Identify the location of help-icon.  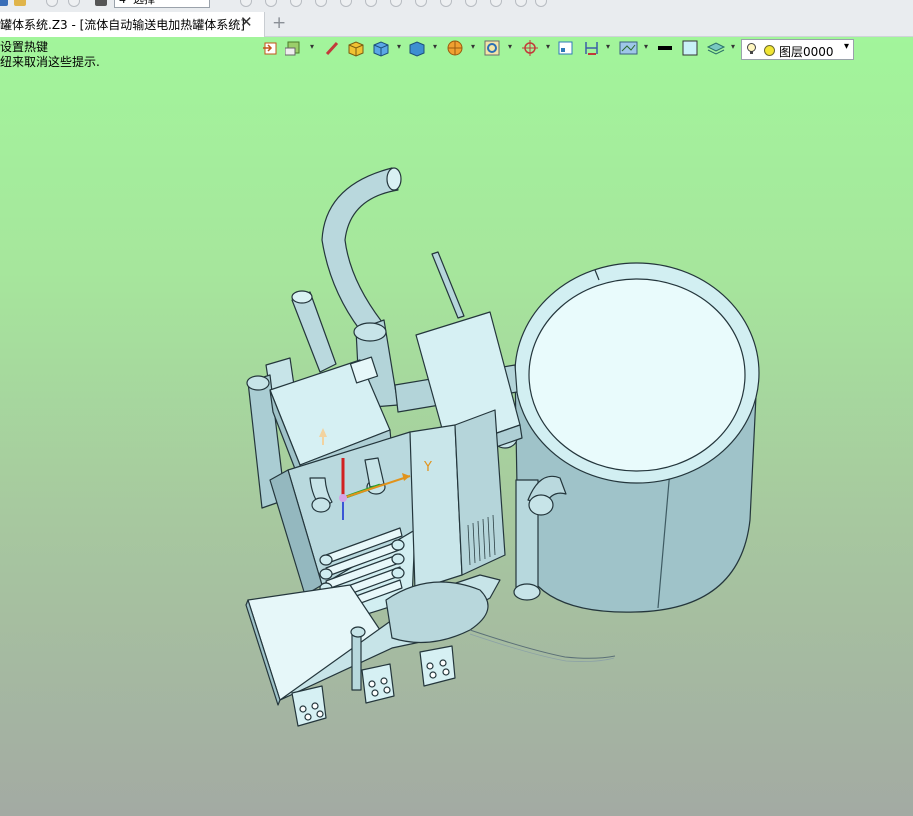
(541, 3).